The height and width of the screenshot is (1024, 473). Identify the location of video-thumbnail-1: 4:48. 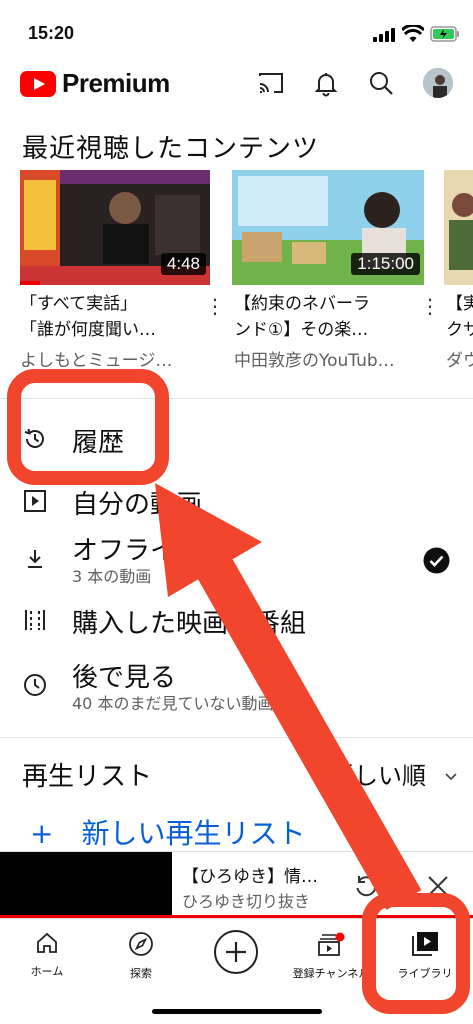
(115, 227).